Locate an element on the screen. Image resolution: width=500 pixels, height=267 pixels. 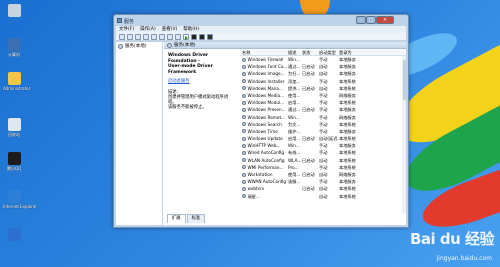
forward-icon is located at coordinates (130, 37).